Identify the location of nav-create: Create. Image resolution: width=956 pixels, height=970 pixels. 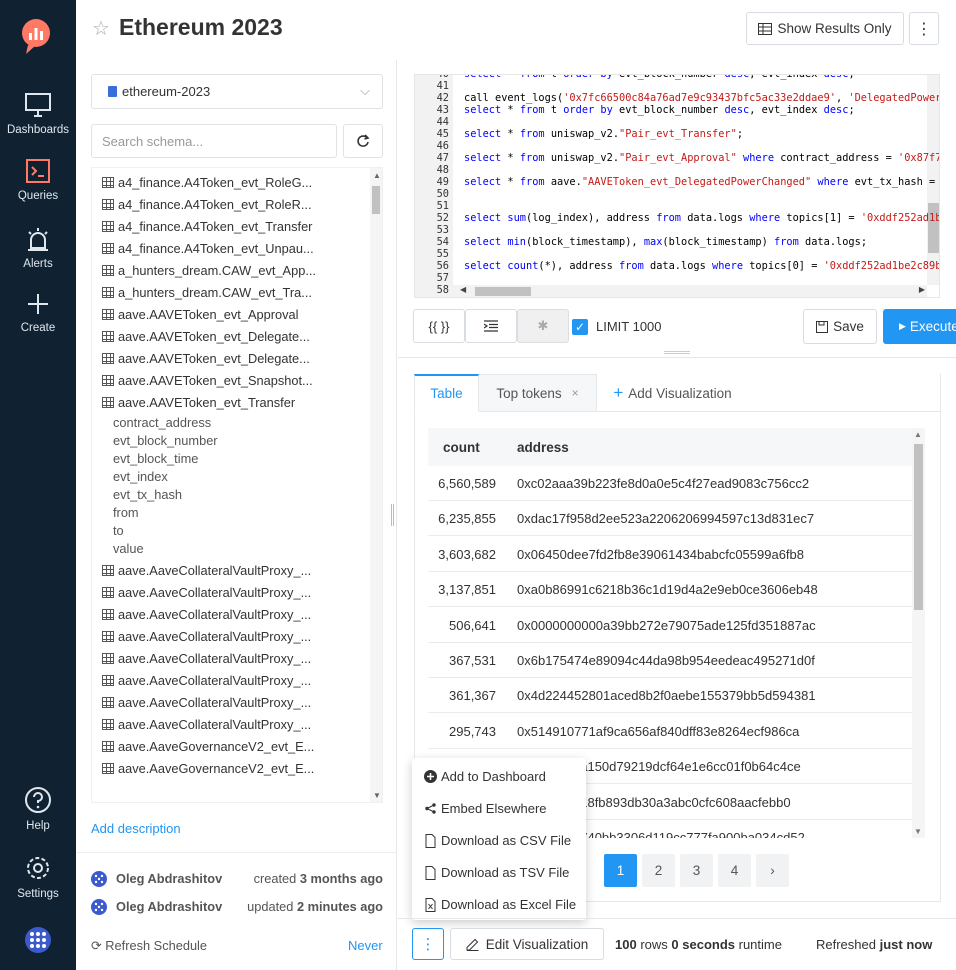
(38, 313).